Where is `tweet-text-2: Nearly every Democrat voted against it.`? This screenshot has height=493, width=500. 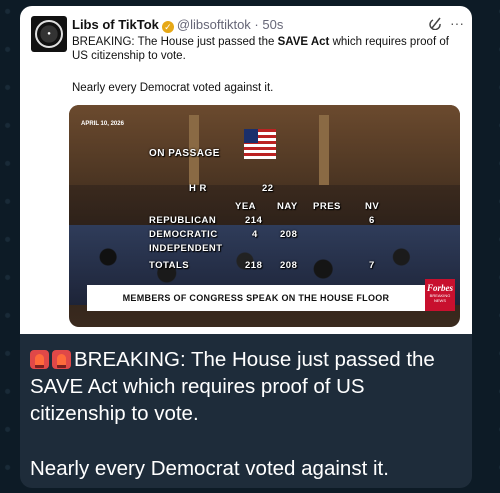
tweet-text-2: Nearly every Democrat voted against it. is located at coordinates (173, 88).